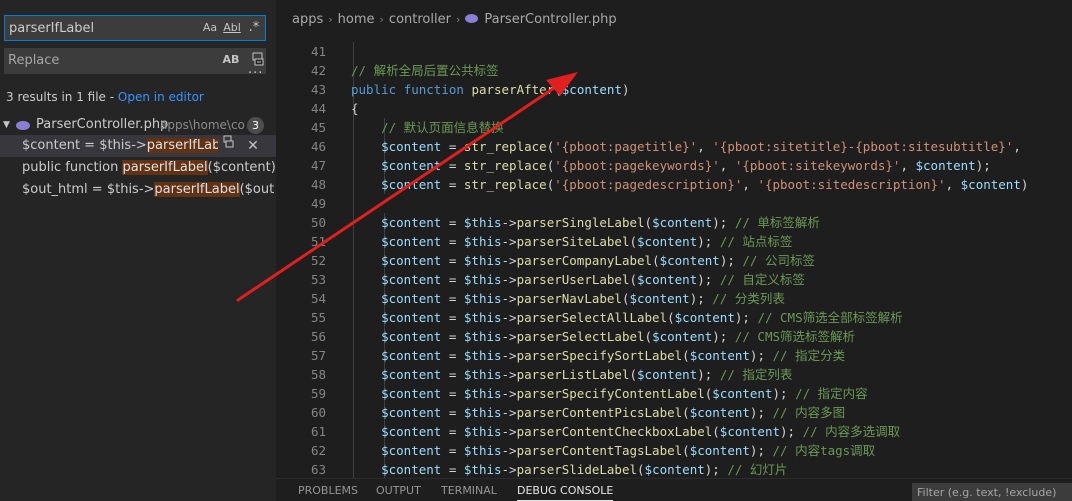  What do you see at coordinates (674, 70) in the screenshot?
I see `code-line: 42 // 解析全局后置公共标签` at bounding box center [674, 70].